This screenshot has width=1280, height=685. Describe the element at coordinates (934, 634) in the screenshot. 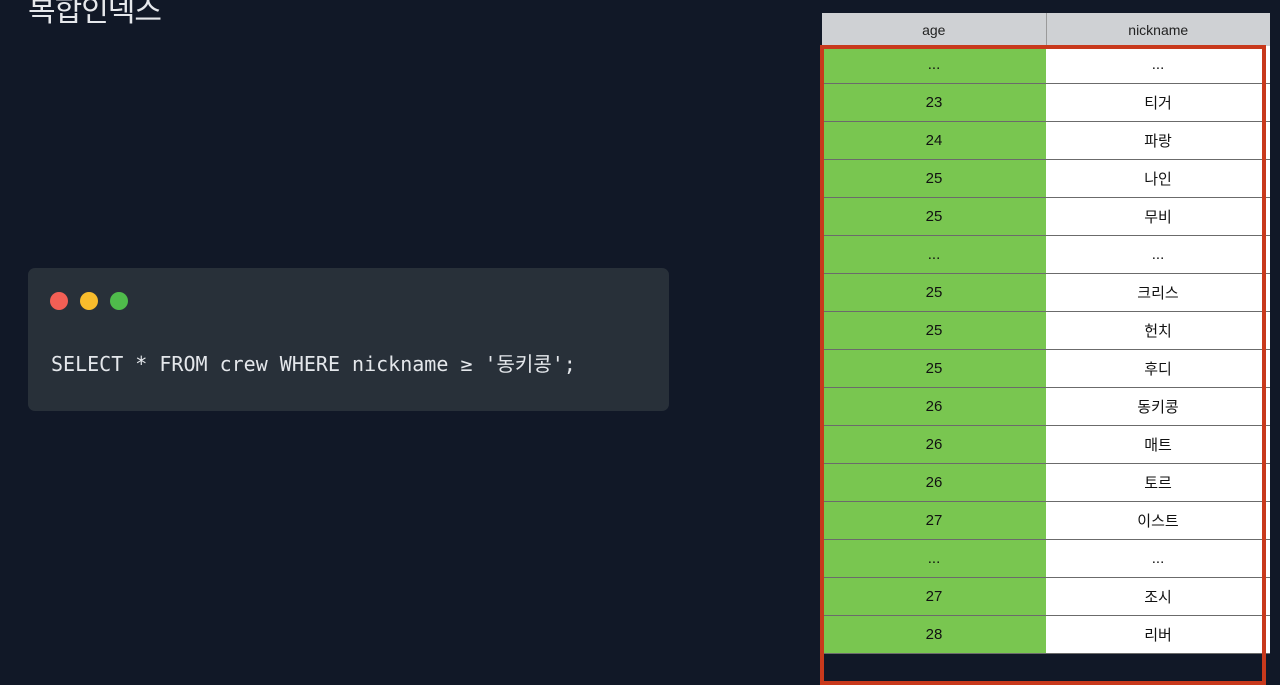

I see `age-cell: 28` at that location.